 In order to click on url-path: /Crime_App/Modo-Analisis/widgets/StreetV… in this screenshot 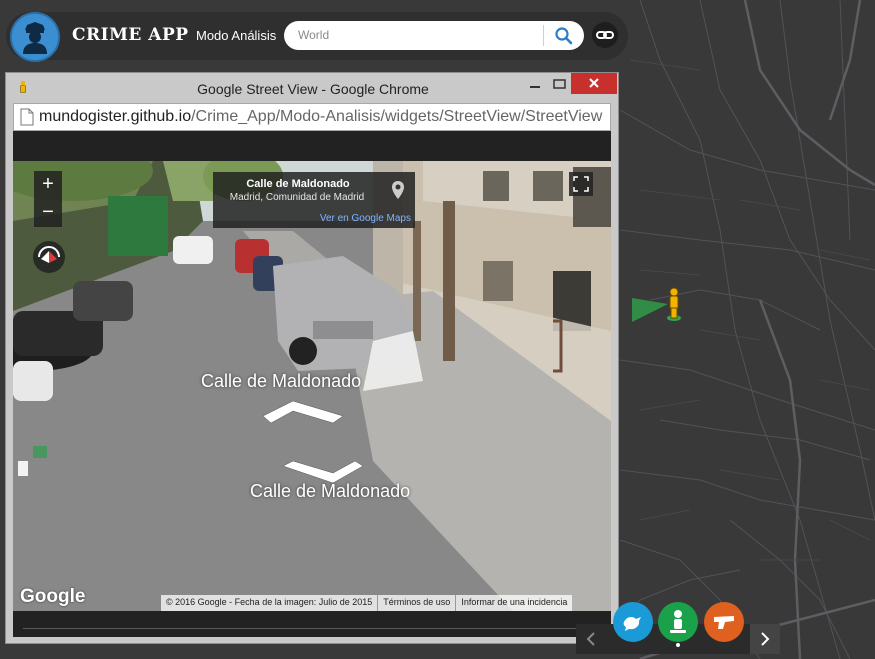, I will do `click(397, 116)`.